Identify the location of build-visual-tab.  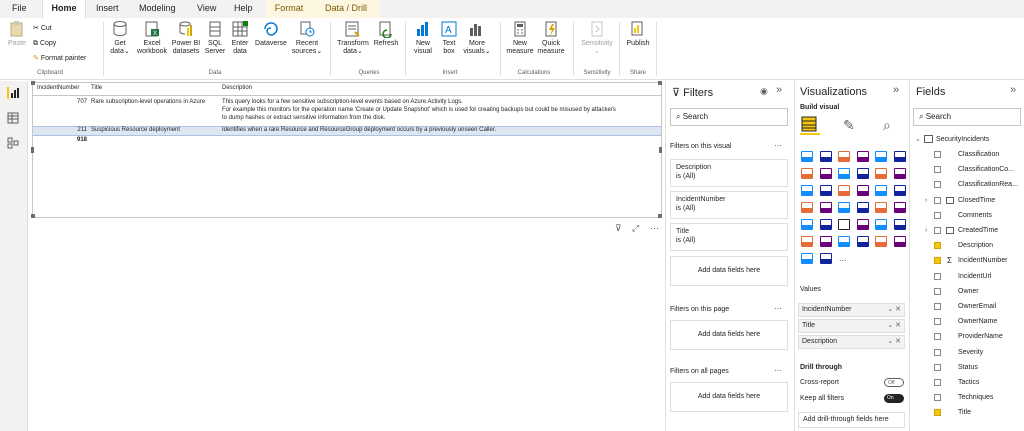
(810, 125).